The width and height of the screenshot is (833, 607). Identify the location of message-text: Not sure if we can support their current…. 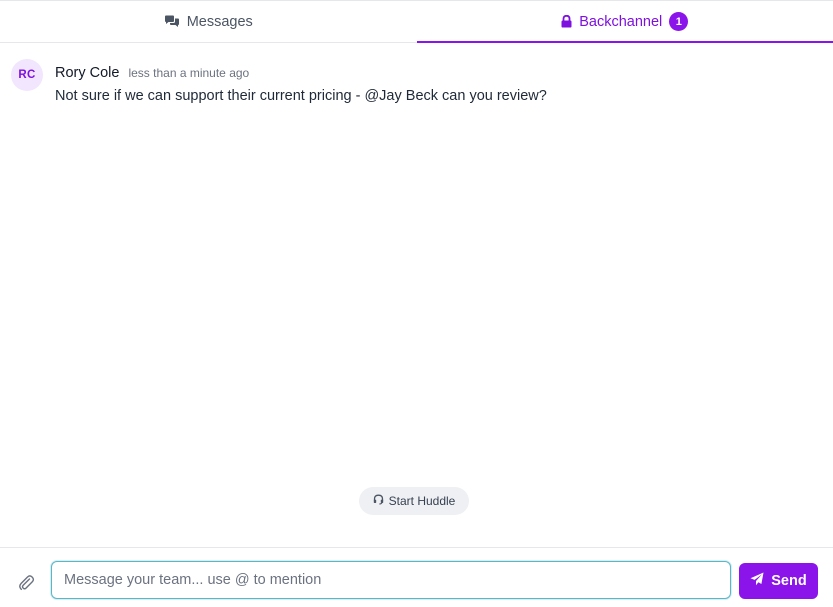
(301, 96).